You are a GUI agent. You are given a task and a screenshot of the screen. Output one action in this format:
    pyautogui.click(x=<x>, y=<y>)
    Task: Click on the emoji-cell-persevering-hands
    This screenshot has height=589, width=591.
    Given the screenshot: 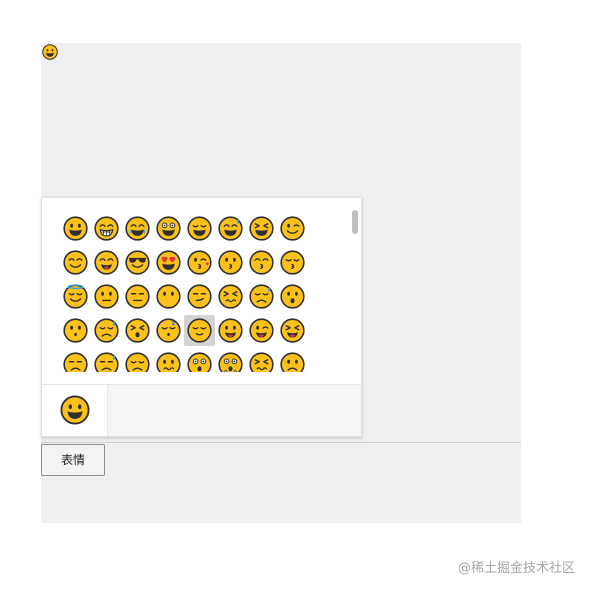 What is the action you would take?
    pyautogui.click(x=230, y=360)
    